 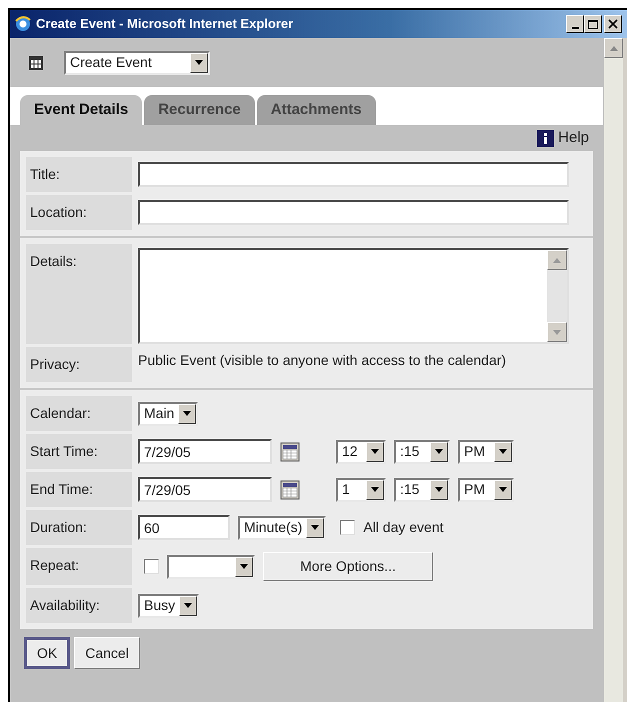 I want to click on tab: Event Details, so click(x=81, y=110).